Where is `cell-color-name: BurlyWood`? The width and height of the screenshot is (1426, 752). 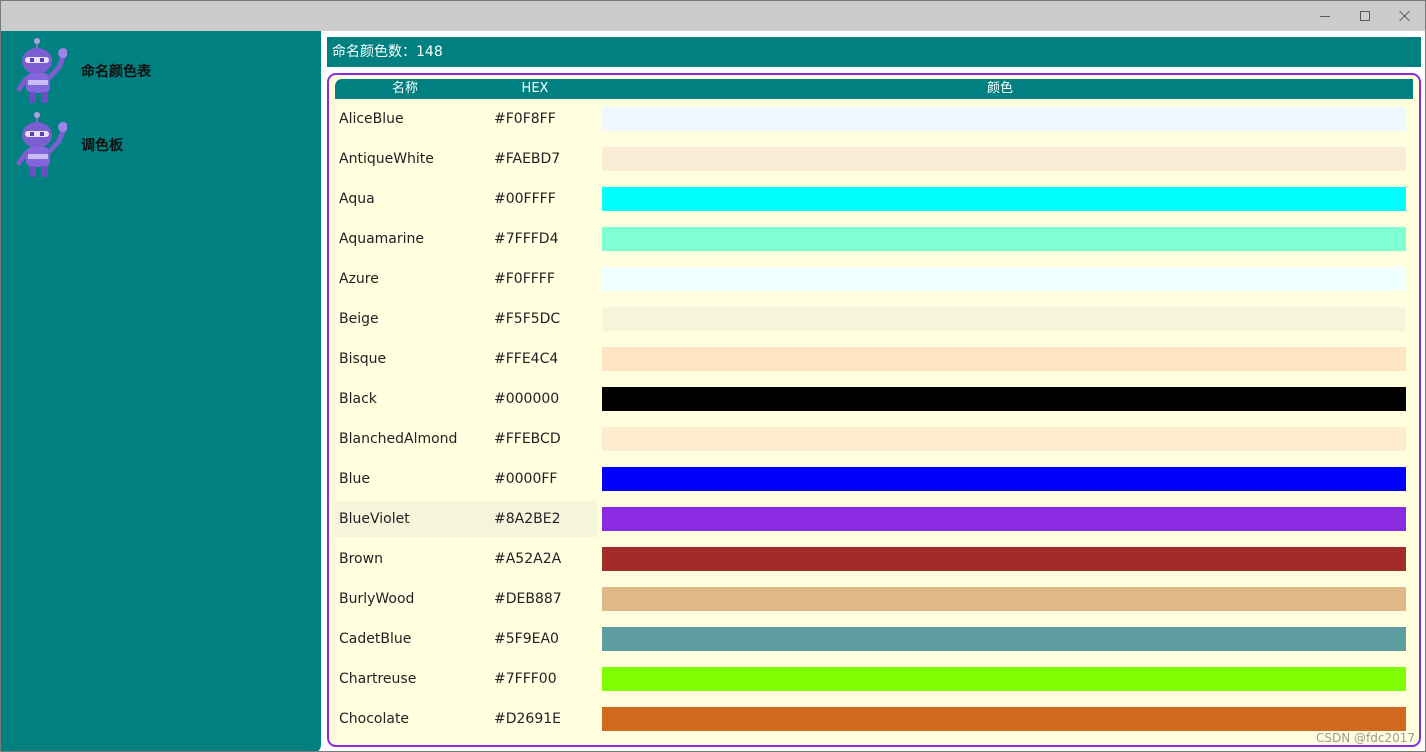 cell-color-name: BurlyWood is located at coordinates (377, 599).